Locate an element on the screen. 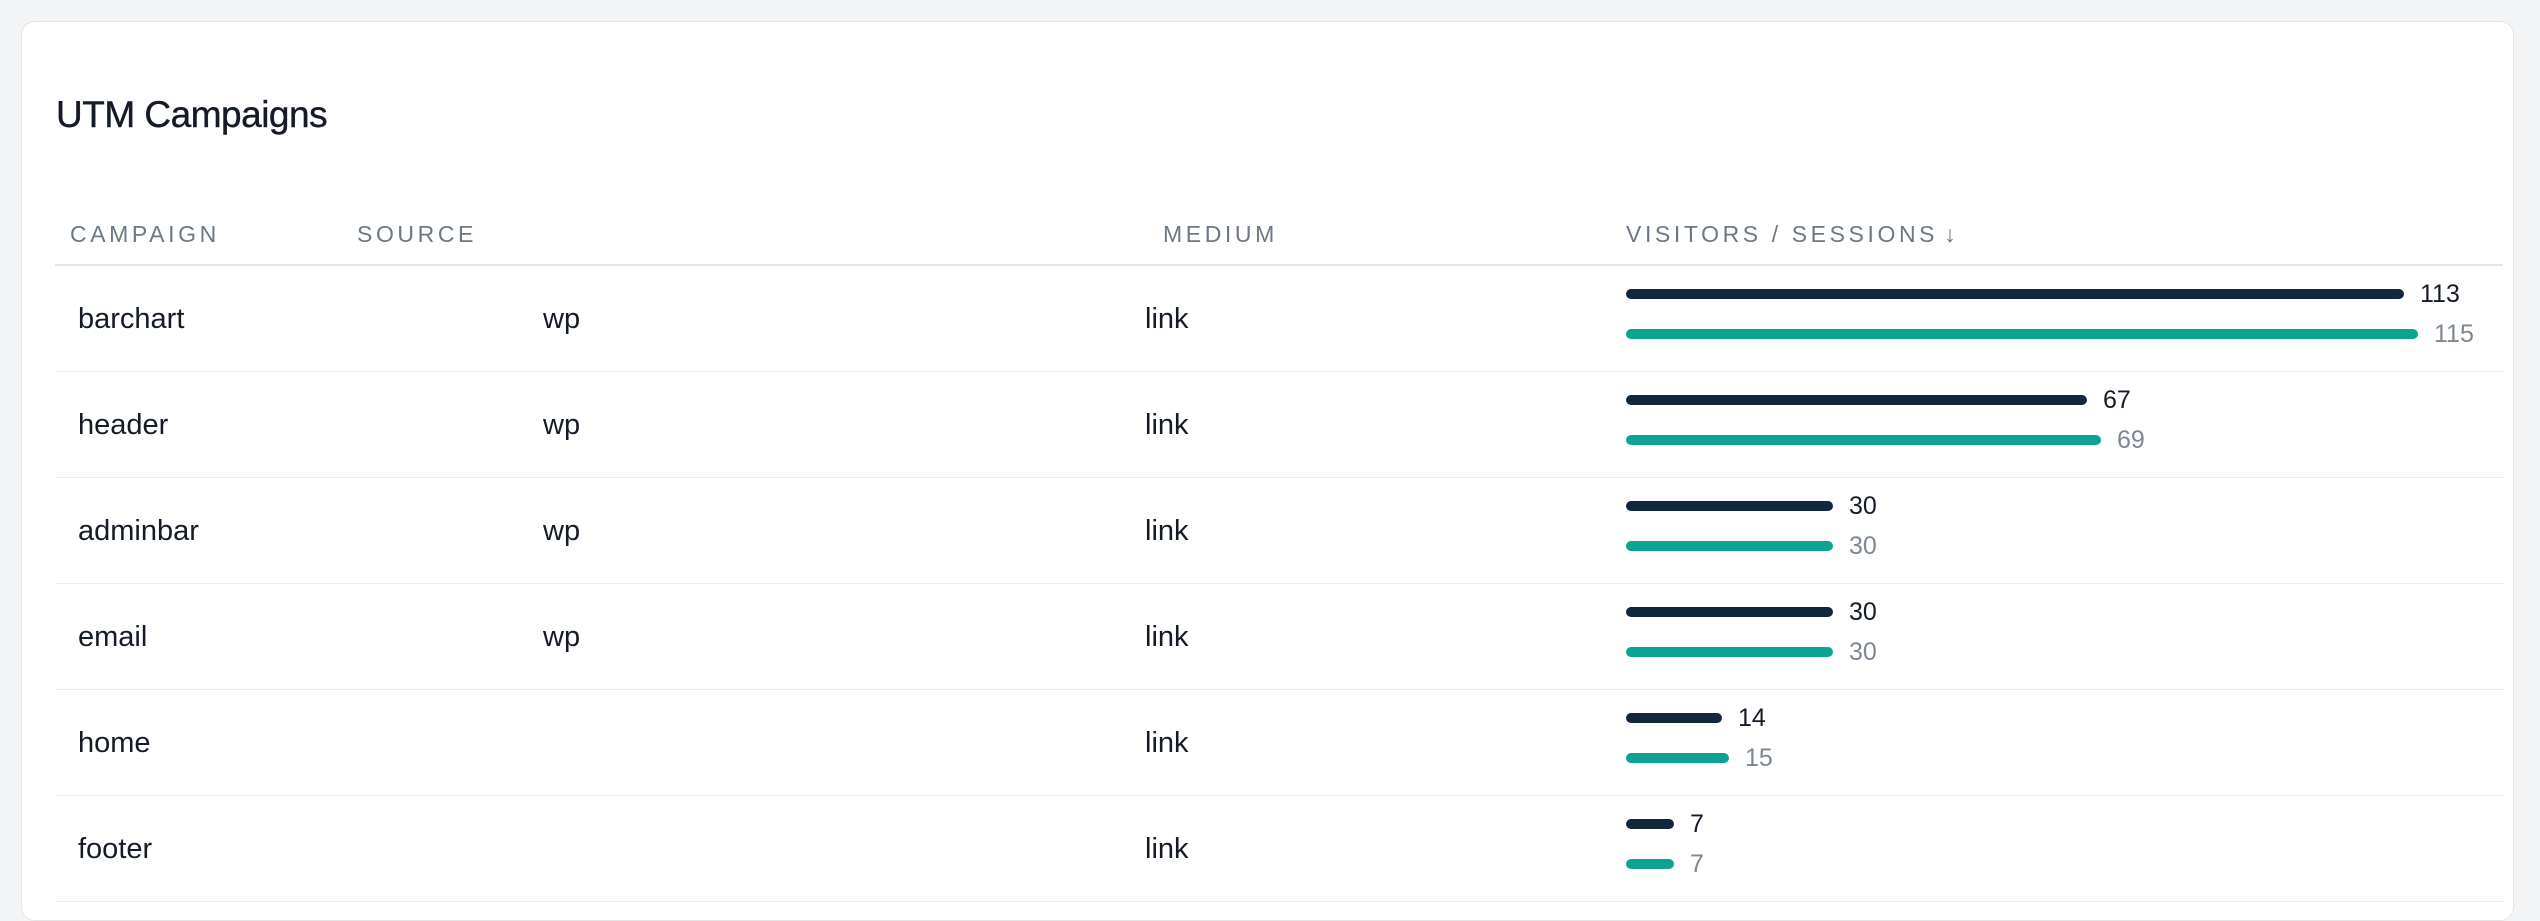  sessions-bar-line: 7 is located at coordinates (1665, 864).